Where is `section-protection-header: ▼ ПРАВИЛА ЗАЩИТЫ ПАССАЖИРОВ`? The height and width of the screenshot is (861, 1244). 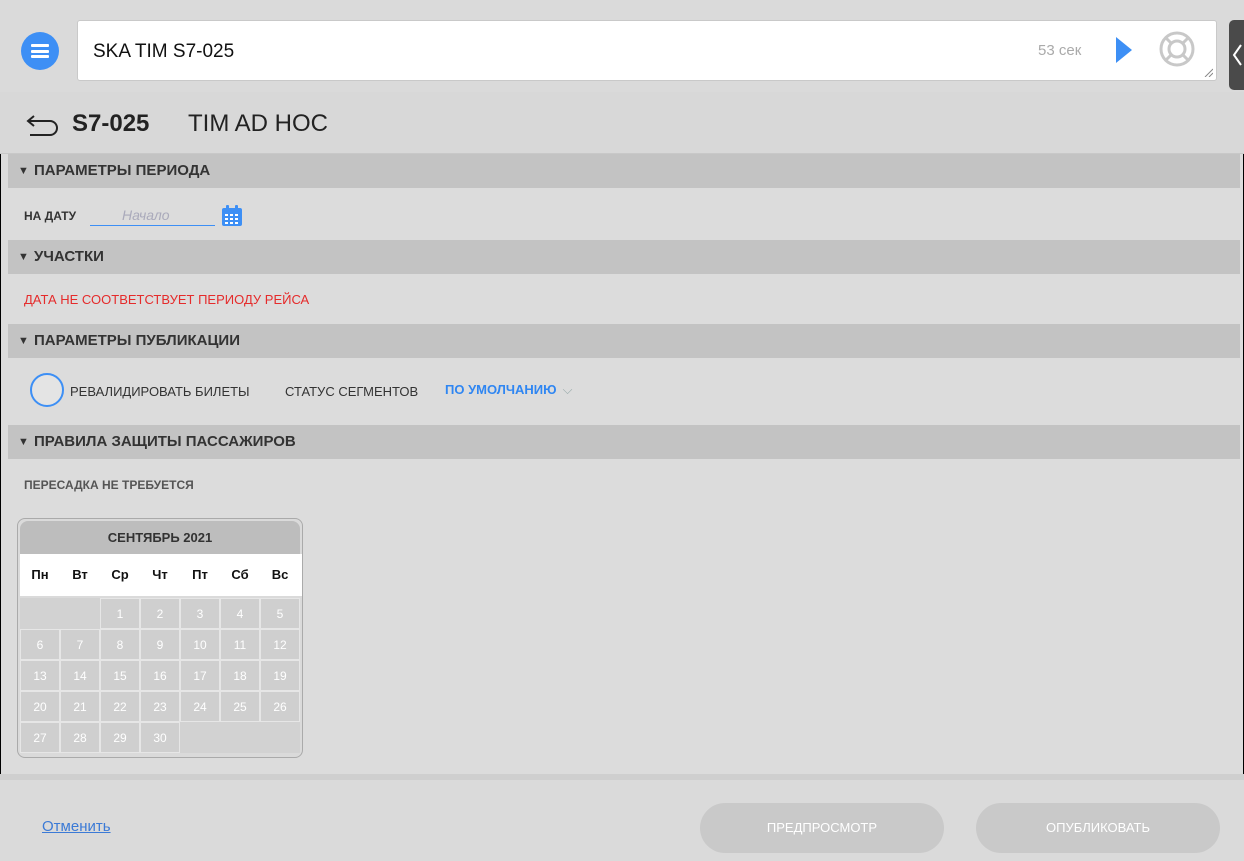
section-protection-header: ▼ ПРАВИЛА ЗАЩИТЫ ПАССАЖИРОВ is located at coordinates (624, 442).